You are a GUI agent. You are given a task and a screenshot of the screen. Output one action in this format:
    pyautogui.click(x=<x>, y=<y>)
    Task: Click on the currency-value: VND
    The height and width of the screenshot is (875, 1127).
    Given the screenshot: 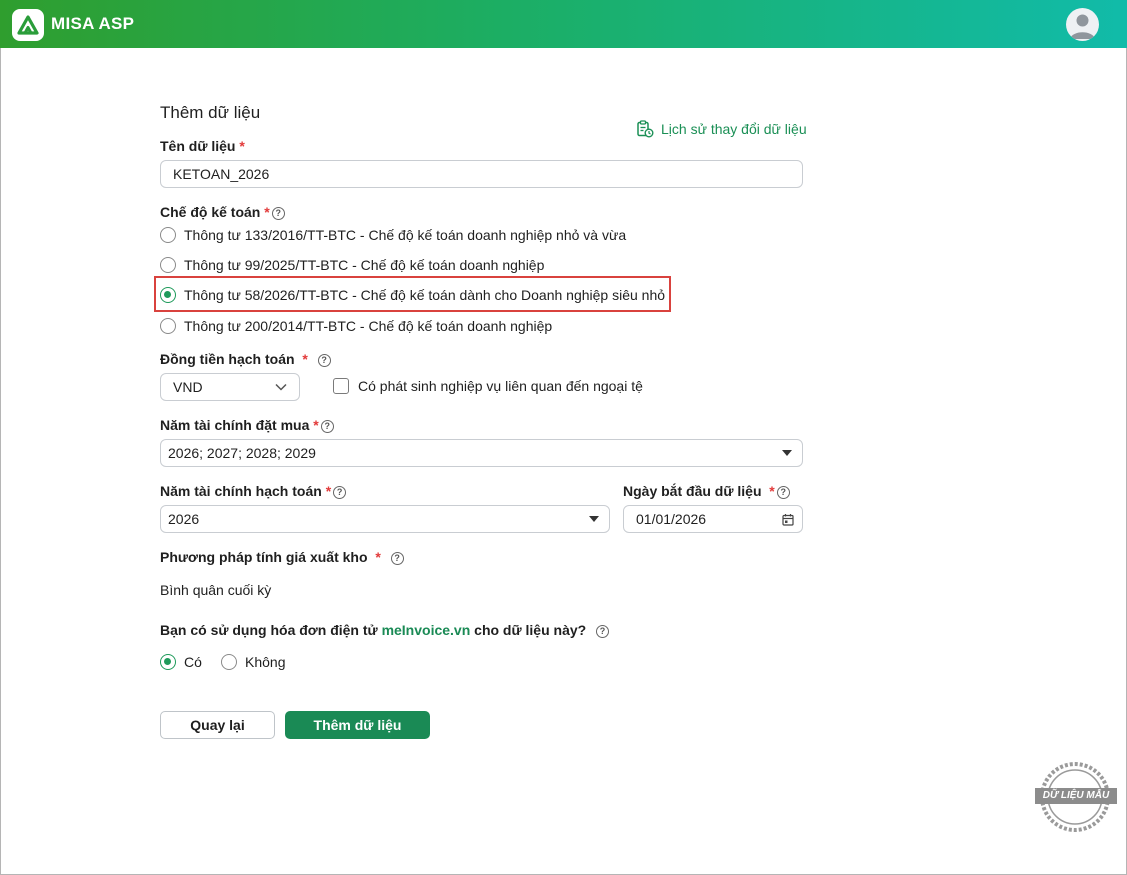 What is the action you would take?
    pyautogui.click(x=188, y=387)
    